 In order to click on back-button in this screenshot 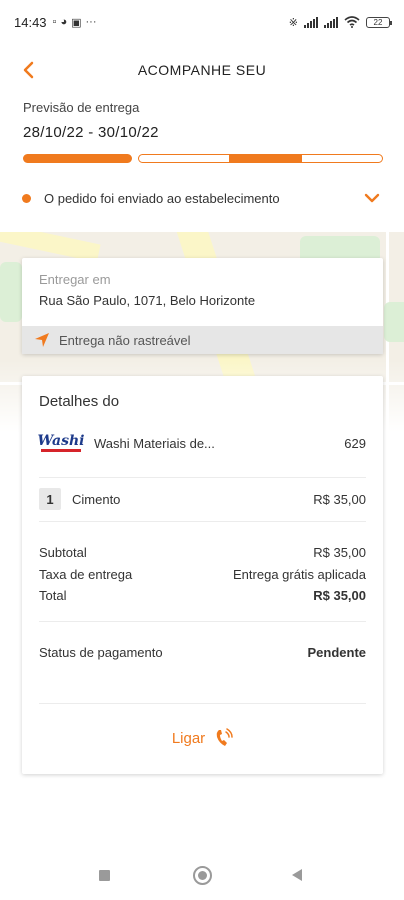, I will do `click(28, 70)`.